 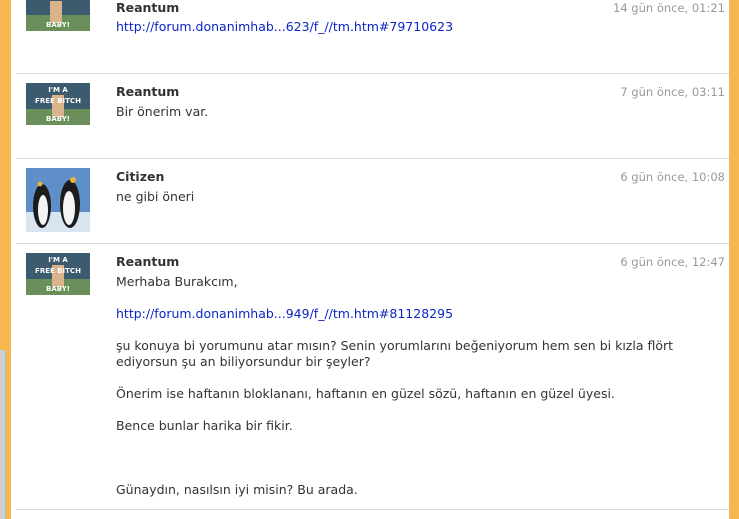 What do you see at coordinates (672, 262) in the screenshot?
I see `message-timestamp: 6 gün önce, 12:47` at bounding box center [672, 262].